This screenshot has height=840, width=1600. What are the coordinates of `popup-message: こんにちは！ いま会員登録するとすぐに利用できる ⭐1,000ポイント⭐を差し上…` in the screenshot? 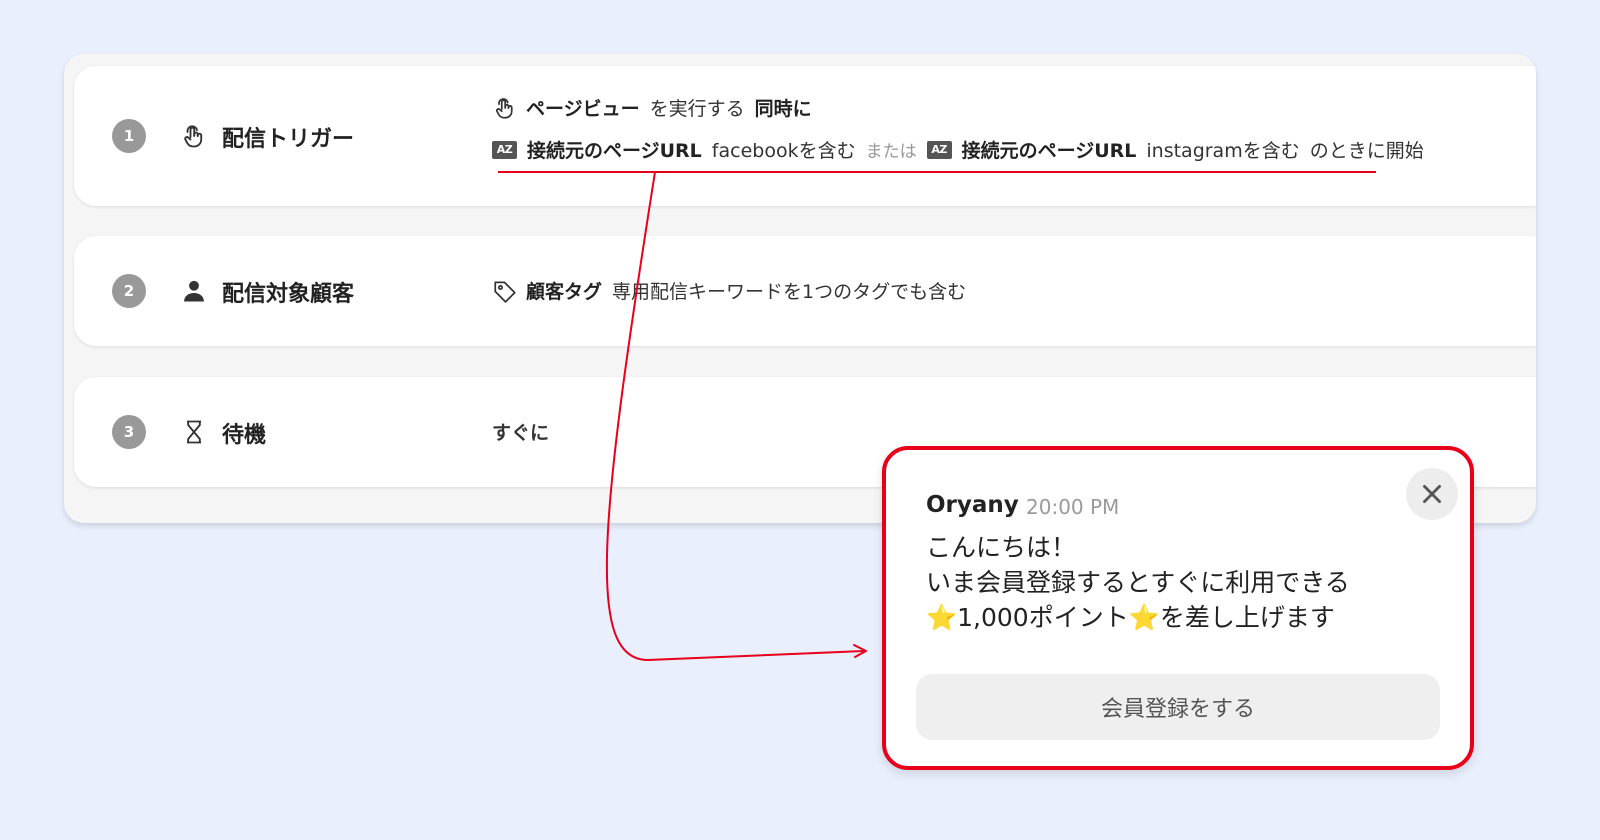 It's located at (1138, 582).